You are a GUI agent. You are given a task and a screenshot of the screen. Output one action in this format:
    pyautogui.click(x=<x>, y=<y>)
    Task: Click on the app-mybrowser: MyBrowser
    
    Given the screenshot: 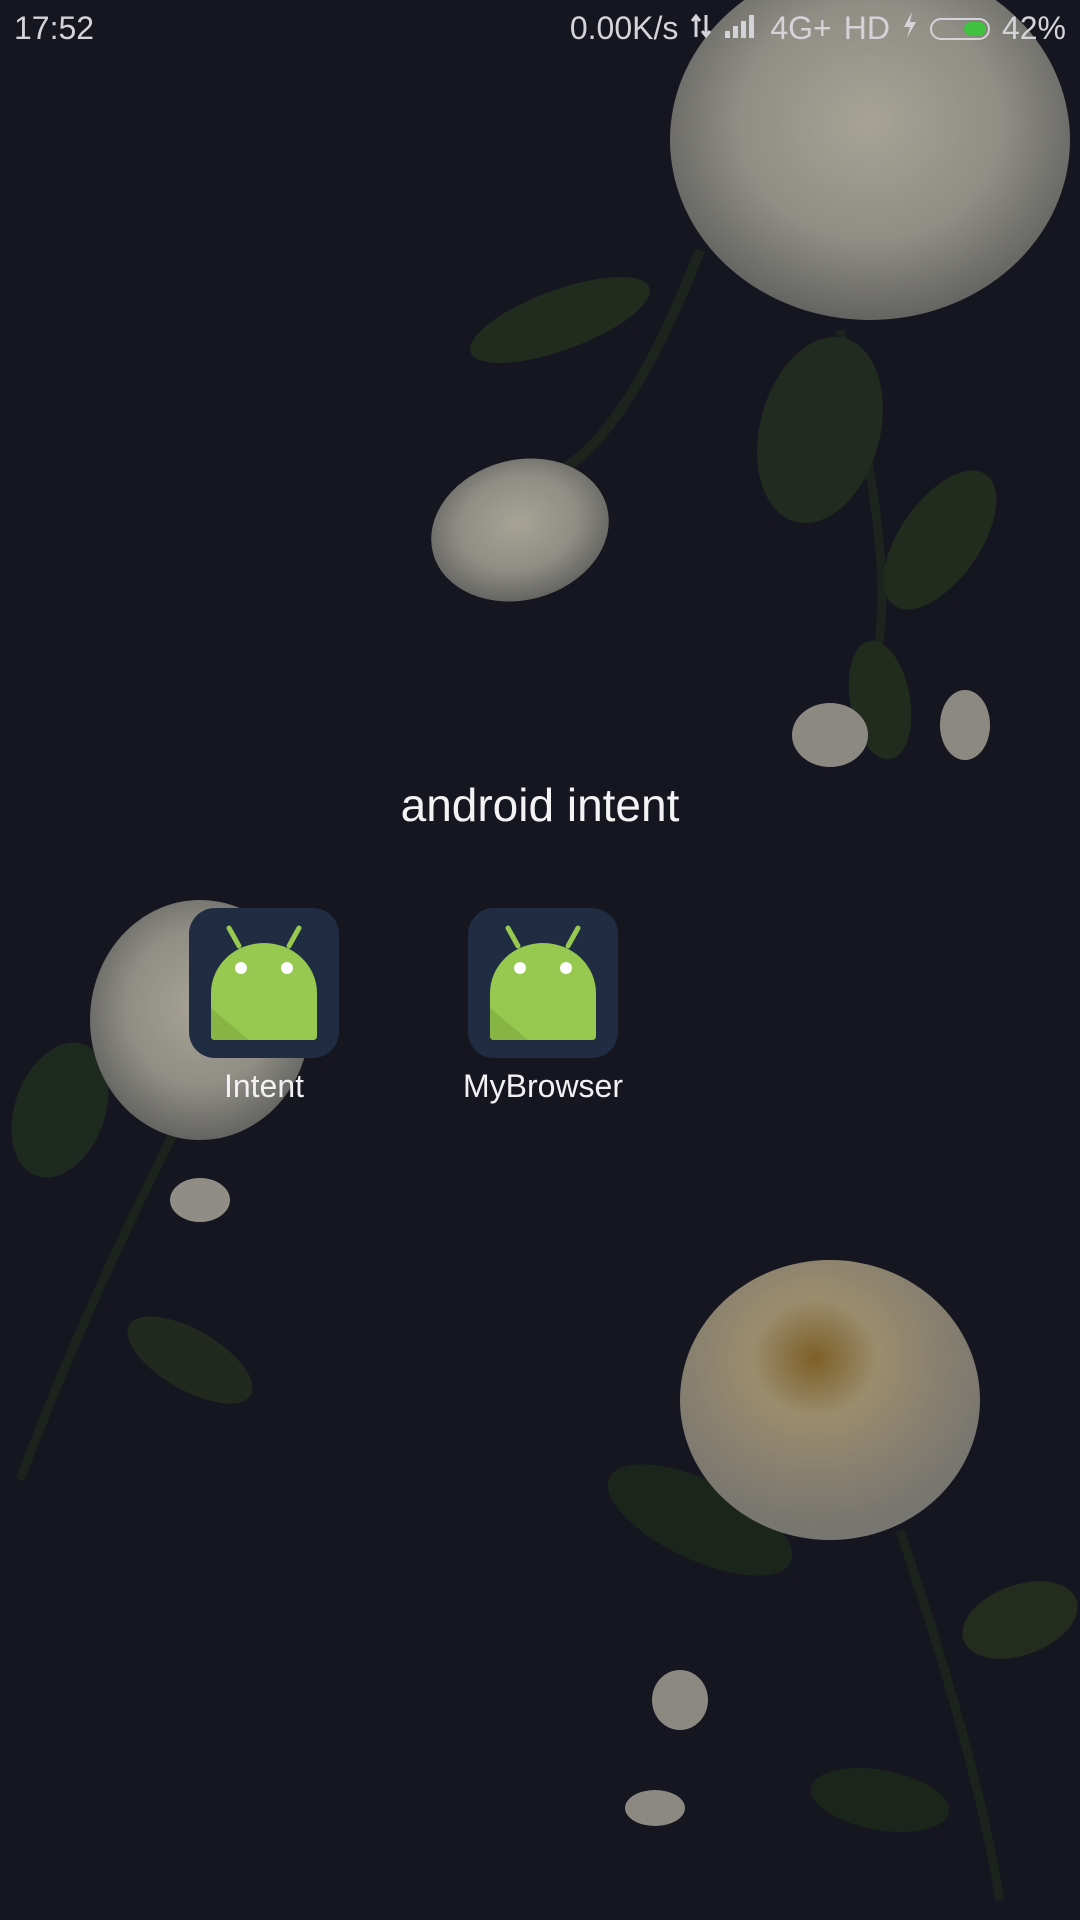 What is the action you would take?
    pyautogui.click(x=543, y=1006)
    